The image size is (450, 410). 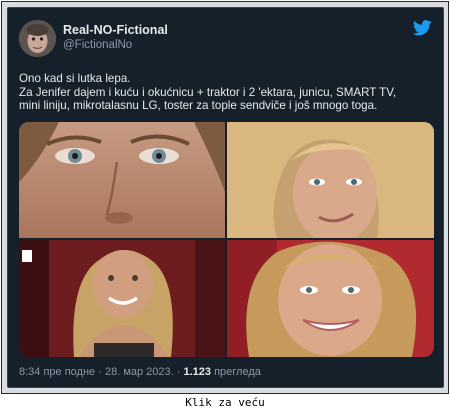 What do you see at coordinates (122, 298) in the screenshot?
I see `photo-red-carpet` at bounding box center [122, 298].